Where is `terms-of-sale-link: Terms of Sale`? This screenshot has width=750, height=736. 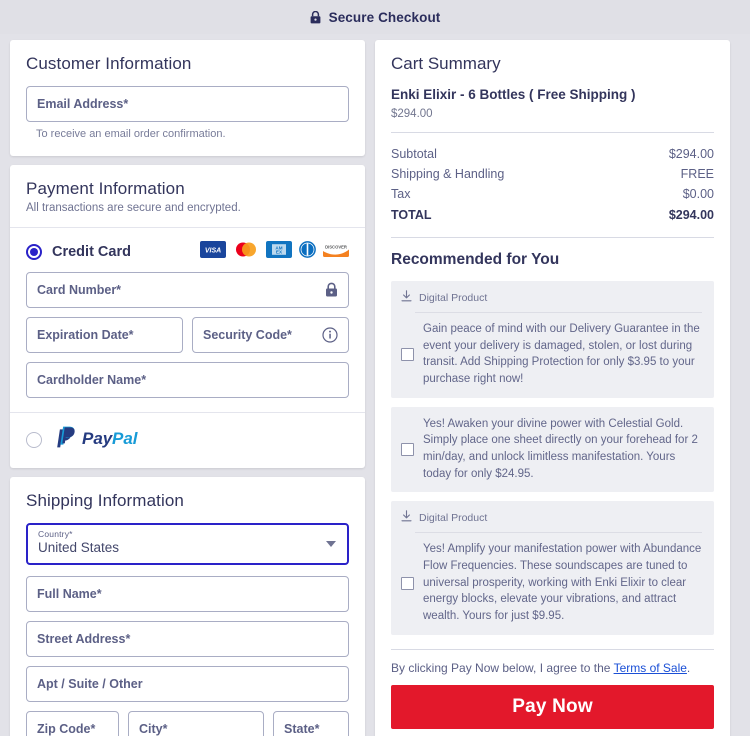
terms-of-sale-link: Terms of Sale is located at coordinates (650, 668).